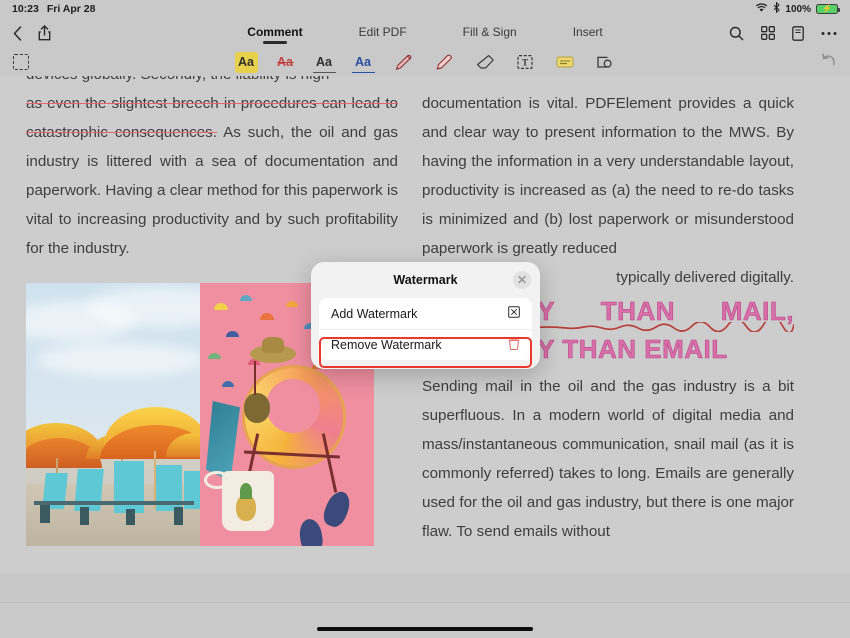 The height and width of the screenshot is (638, 850). What do you see at coordinates (829, 33) in the screenshot?
I see `more-ellipsis-icon` at bounding box center [829, 33].